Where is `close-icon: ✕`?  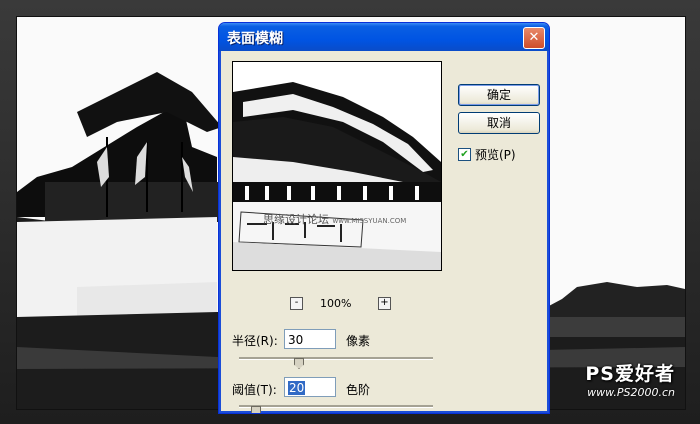 close-icon: ✕ is located at coordinates (534, 37).